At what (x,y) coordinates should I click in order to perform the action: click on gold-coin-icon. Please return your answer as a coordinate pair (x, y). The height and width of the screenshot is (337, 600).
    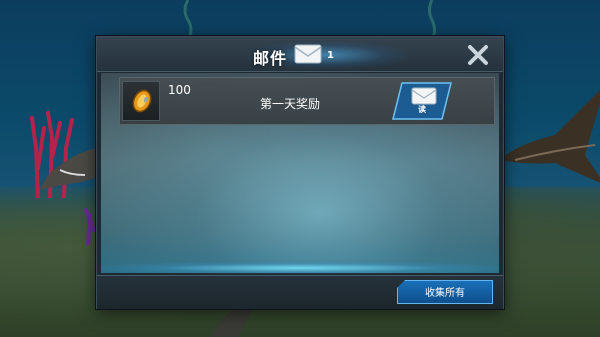
    Looking at the image, I should click on (142, 101).